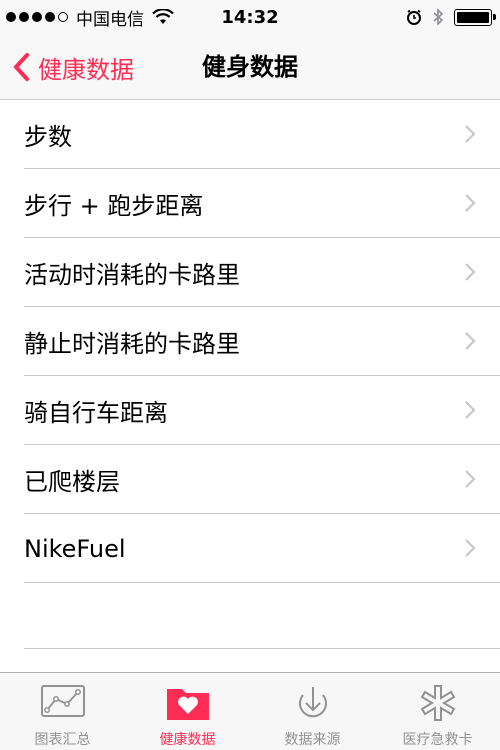  I want to click on back-button-label: 健康数据, so click(86, 69).